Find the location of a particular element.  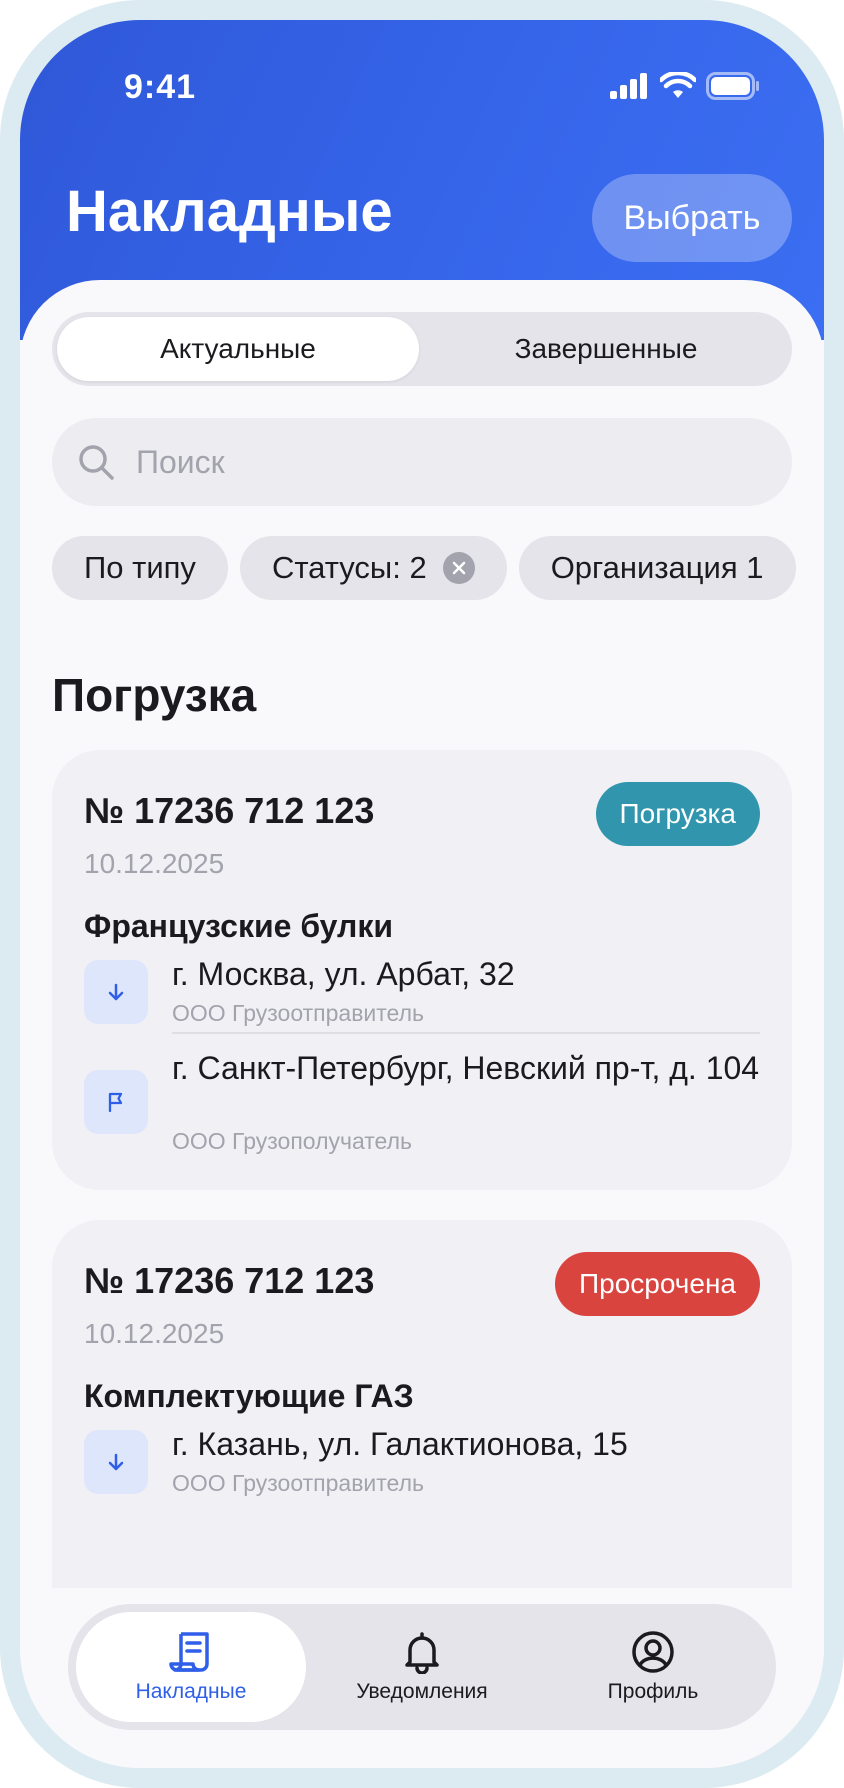

filter-chip-type-label: По типу is located at coordinates (140, 567).